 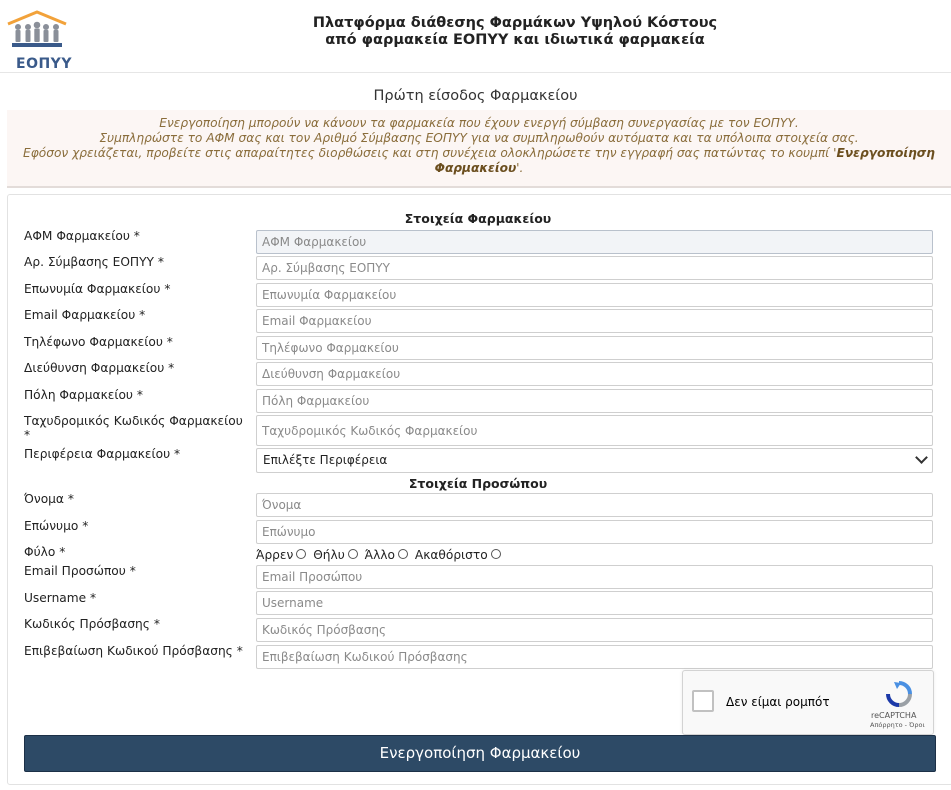 I want to click on recaptcha-links: Απόρρητο - Όροι, so click(x=897, y=725).